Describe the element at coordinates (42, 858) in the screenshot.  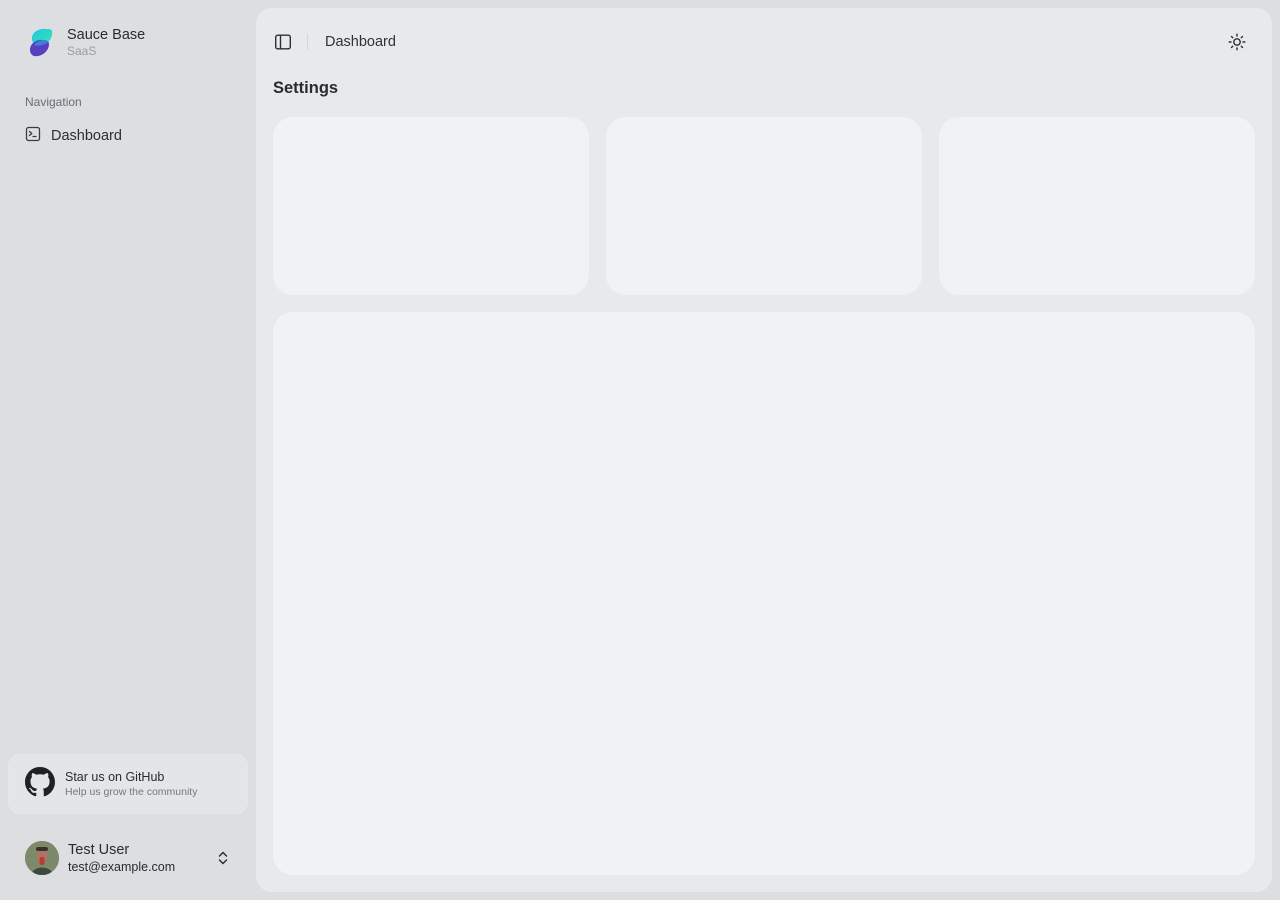
I see `avatar` at that location.